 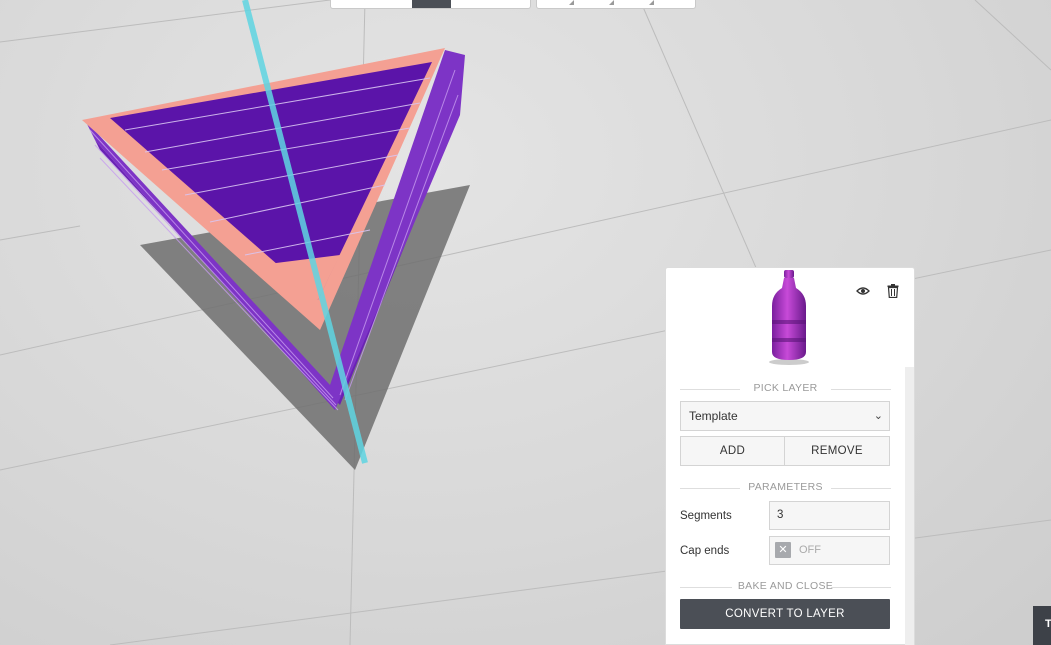 What do you see at coordinates (785, 614) in the screenshot?
I see `convert-to-layer-button: CONVERT TO LAYER` at bounding box center [785, 614].